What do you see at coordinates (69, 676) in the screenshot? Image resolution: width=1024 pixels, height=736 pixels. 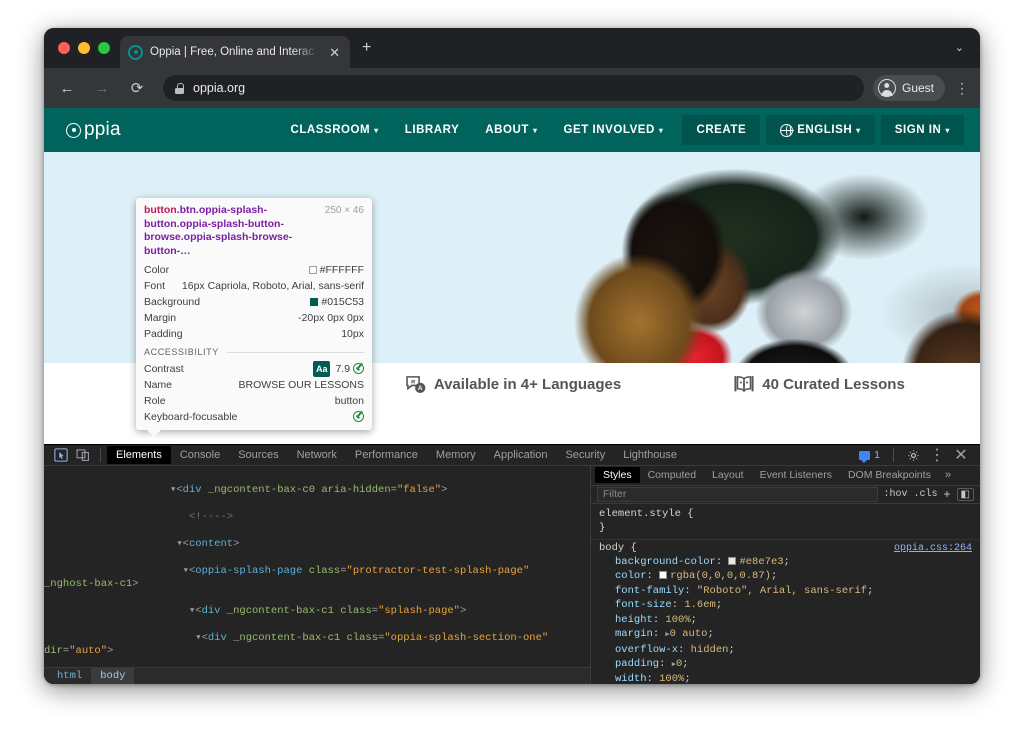 I see `breadcrumb-item-html: html` at bounding box center [69, 676].